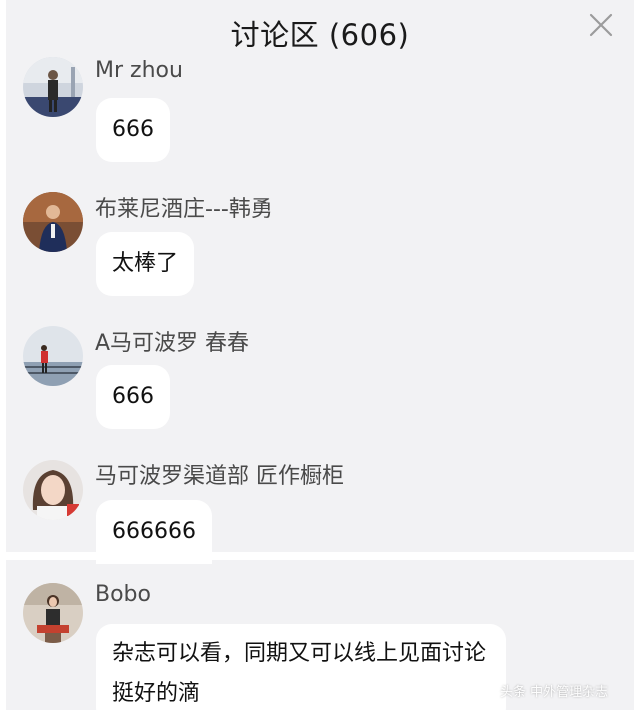 The image size is (640, 724). Describe the element at coordinates (601, 25) in the screenshot. I see `close-icon` at that location.